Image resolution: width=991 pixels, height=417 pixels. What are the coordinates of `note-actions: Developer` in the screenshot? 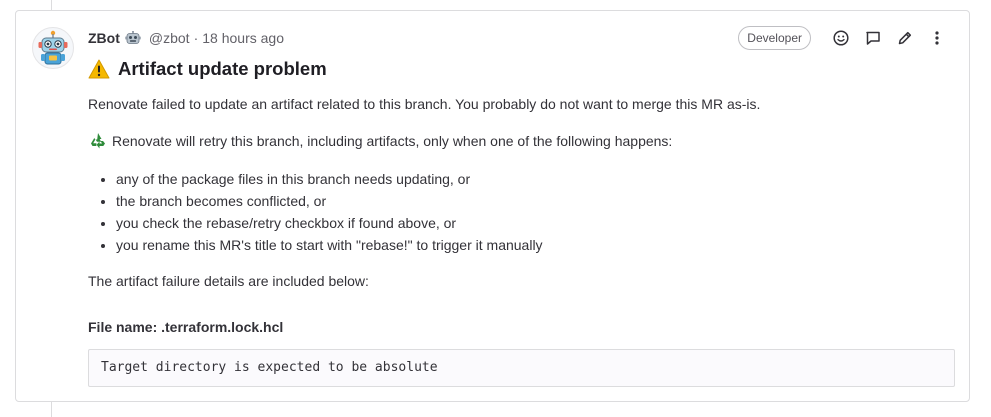 It's located at (843, 38).